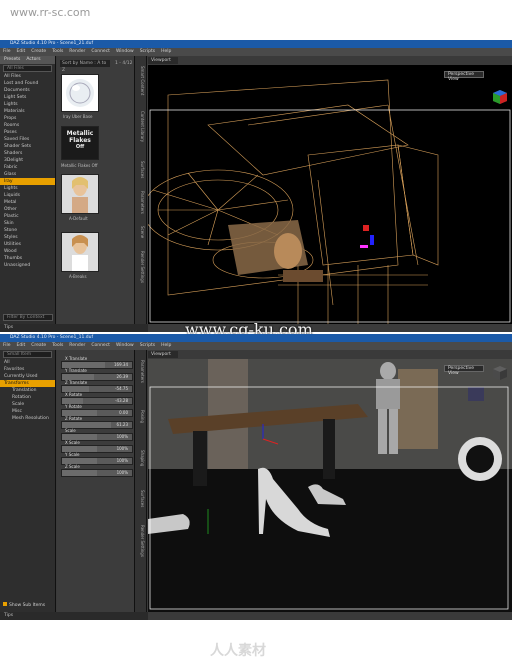 The image size is (512, 665). Describe the element at coordinates (27, 111) in the screenshot. I see `folder-item: Materials` at that location.